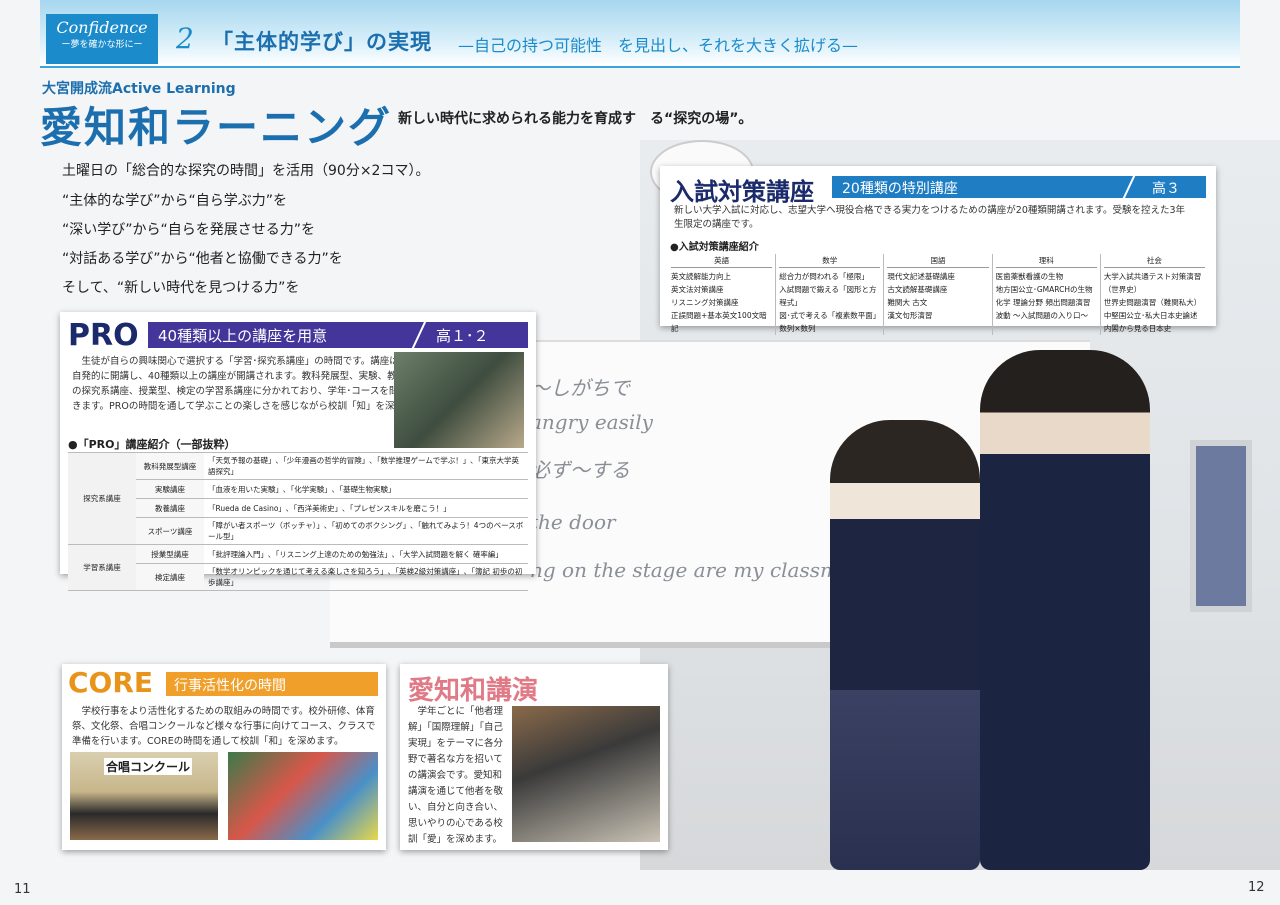 The image size is (1280, 905). Describe the element at coordinates (170, 508) in the screenshot. I see `type-cell: 教養講座` at that location.